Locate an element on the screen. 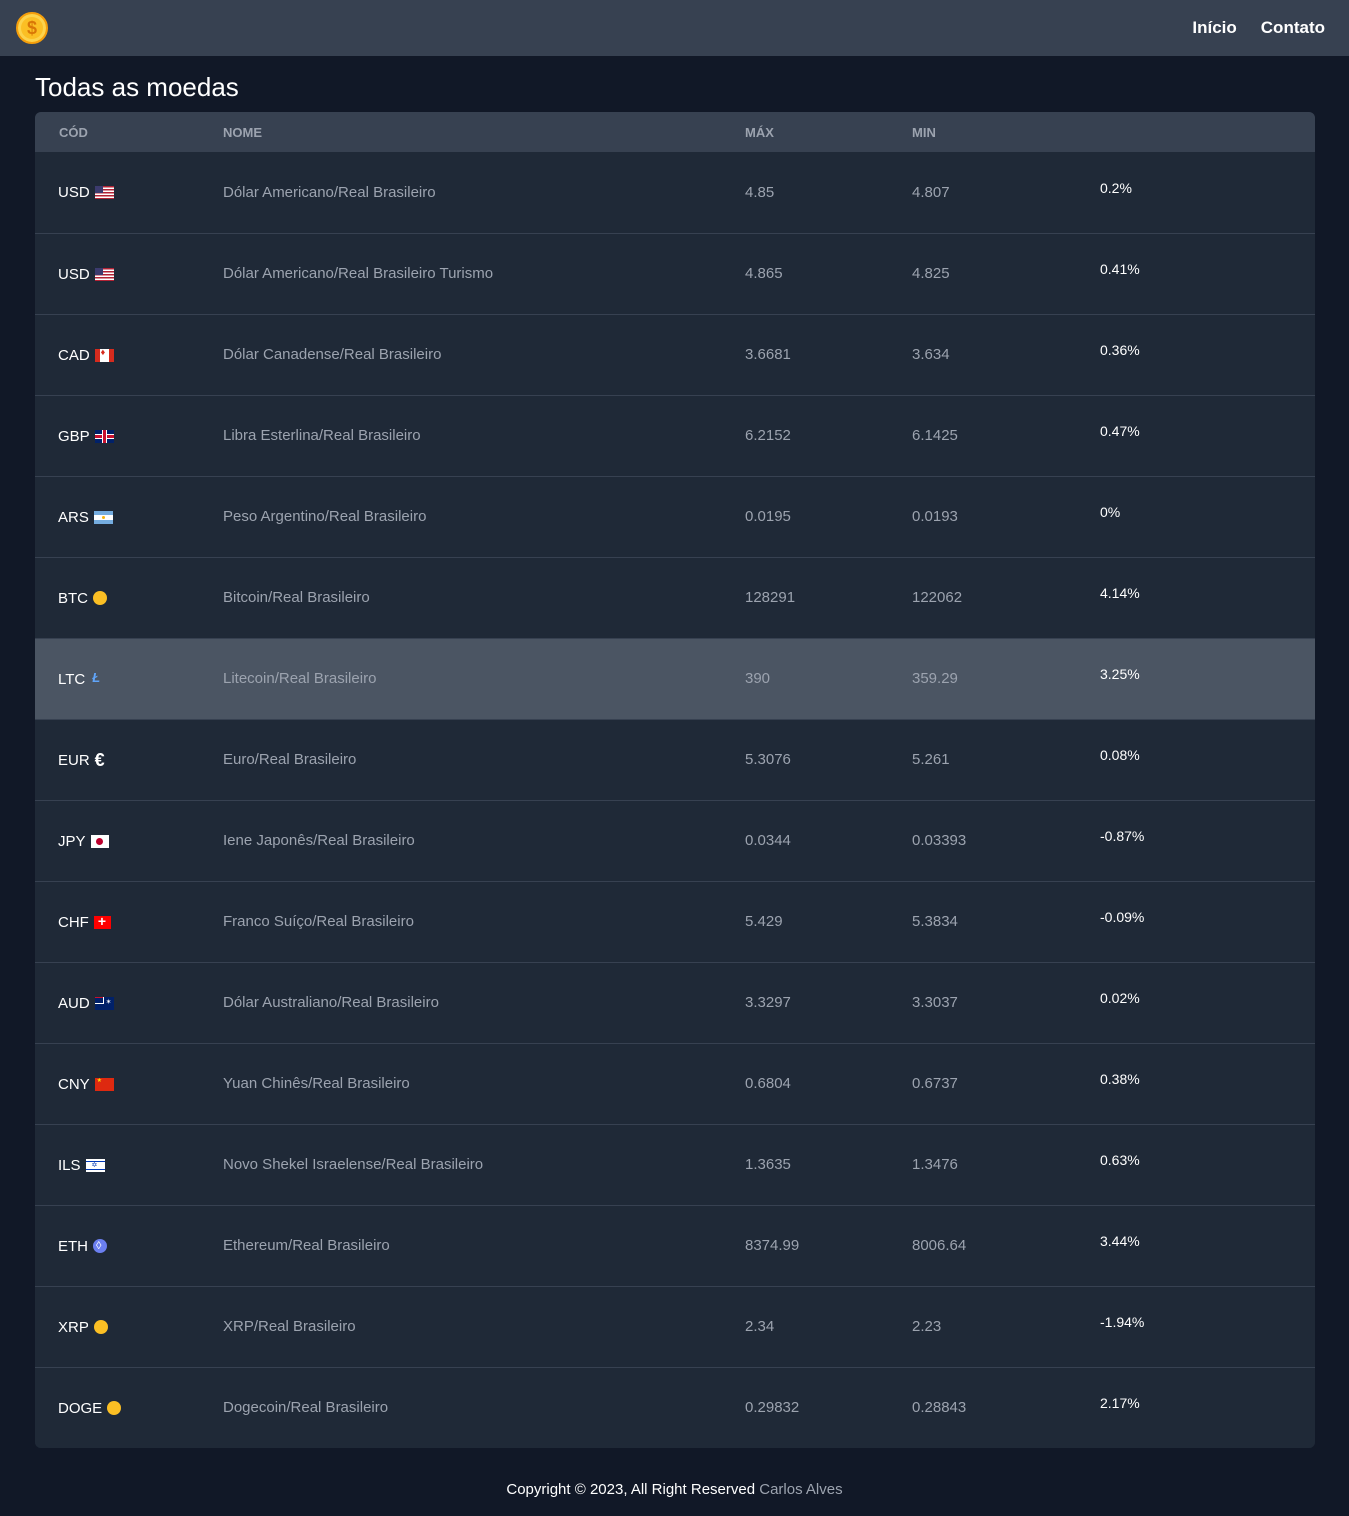  cell-code: CAD is located at coordinates (129, 355).